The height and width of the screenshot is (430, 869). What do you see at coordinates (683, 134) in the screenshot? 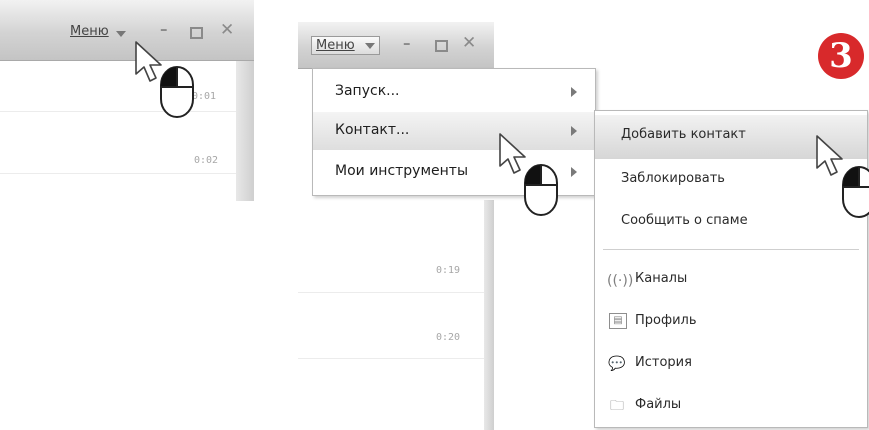
I see `submenu-item-label: Добавить контакт` at bounding box center [683, 134].